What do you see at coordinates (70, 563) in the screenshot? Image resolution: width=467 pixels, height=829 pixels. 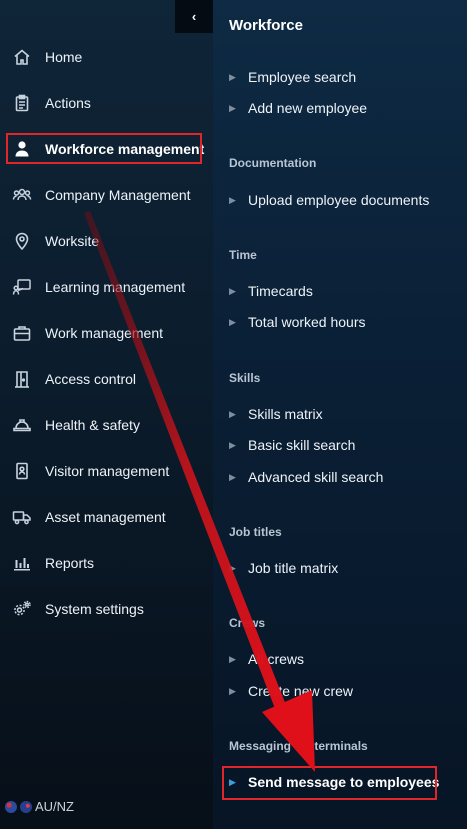 I see `sidebar-item-label: Reports` at bounding box center [70, 563].